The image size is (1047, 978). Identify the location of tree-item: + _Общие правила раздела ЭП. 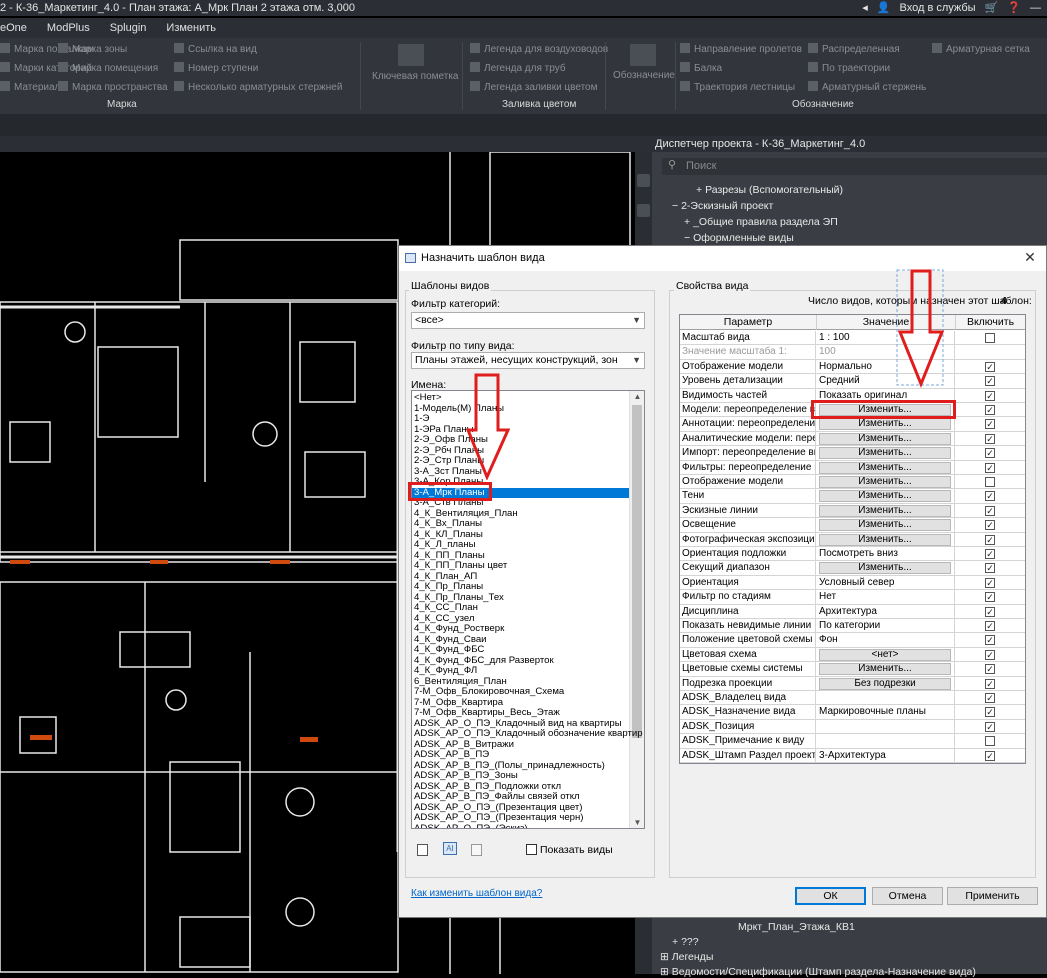
(761, 222).